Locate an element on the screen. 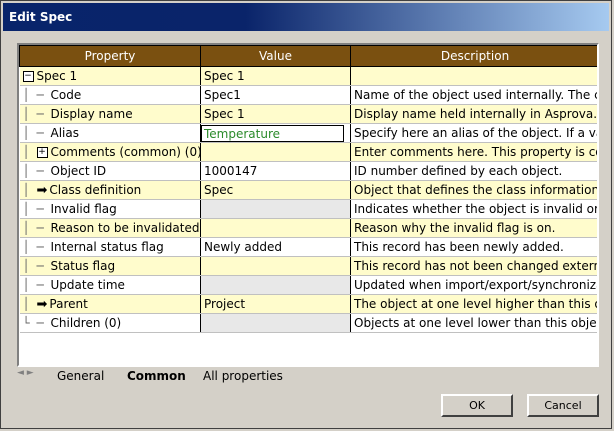 The width and height of the screenshot is (614, 431). property-cell: │ ─ Object ID is located at coordinates (110, 171).